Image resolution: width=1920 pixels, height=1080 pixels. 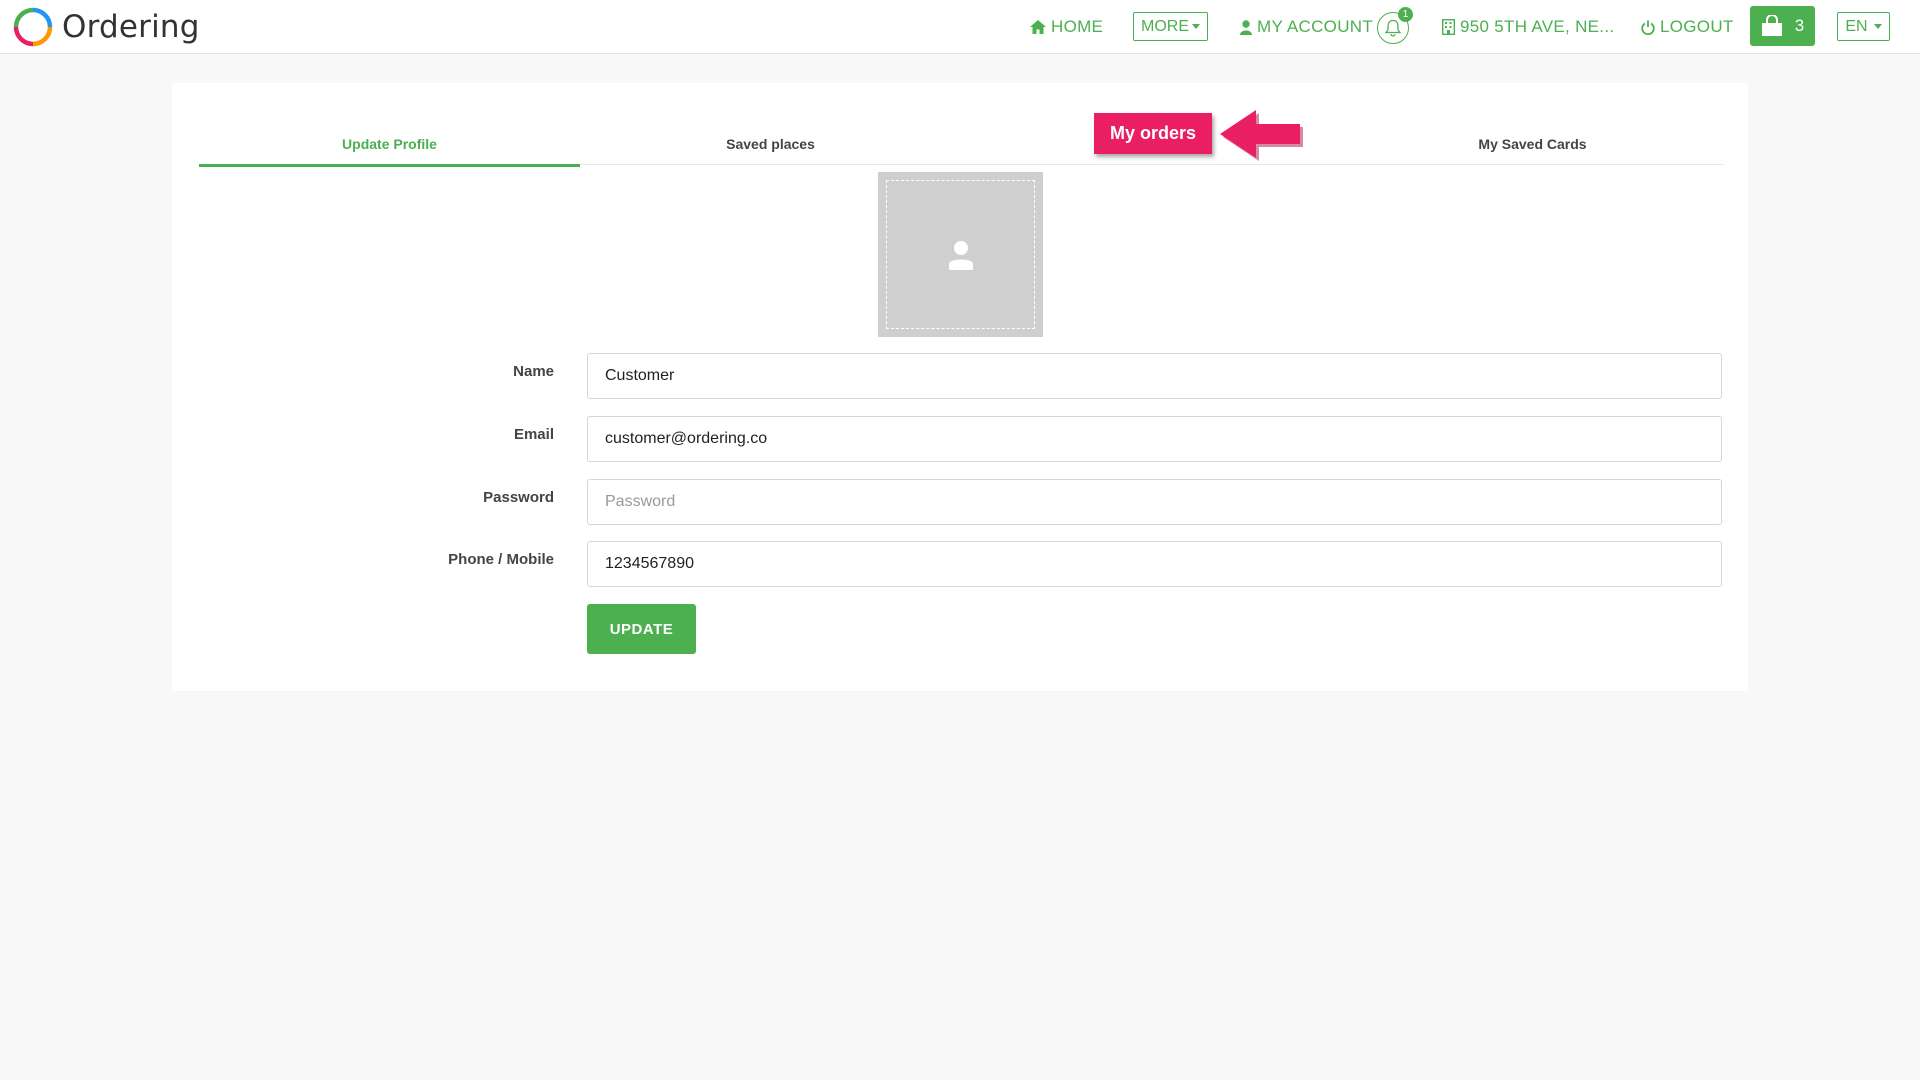 What do you see at coordinates (1315, 26) in the screenshot?
I see `nav-my-account-label: MY ACCOUNT` at bounding box center [1315, 26].